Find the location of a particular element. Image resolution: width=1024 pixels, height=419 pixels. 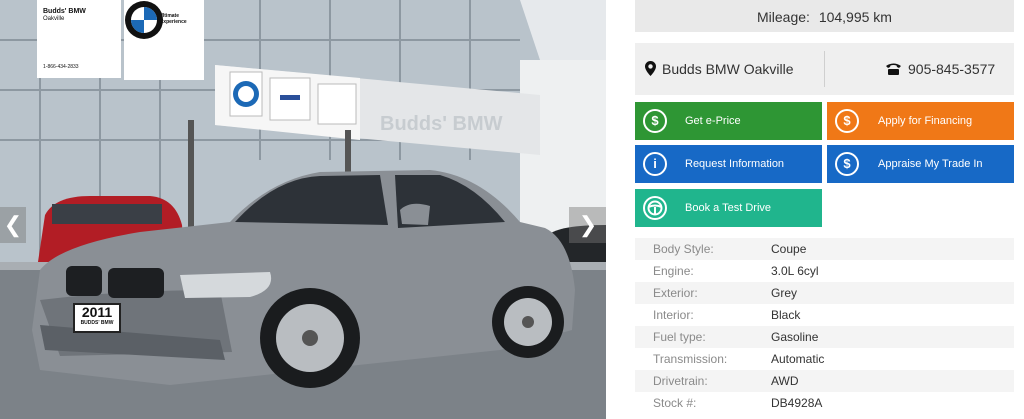

mileage-bar: Mileage: 104,995 km is located at coordinates (824, 16).